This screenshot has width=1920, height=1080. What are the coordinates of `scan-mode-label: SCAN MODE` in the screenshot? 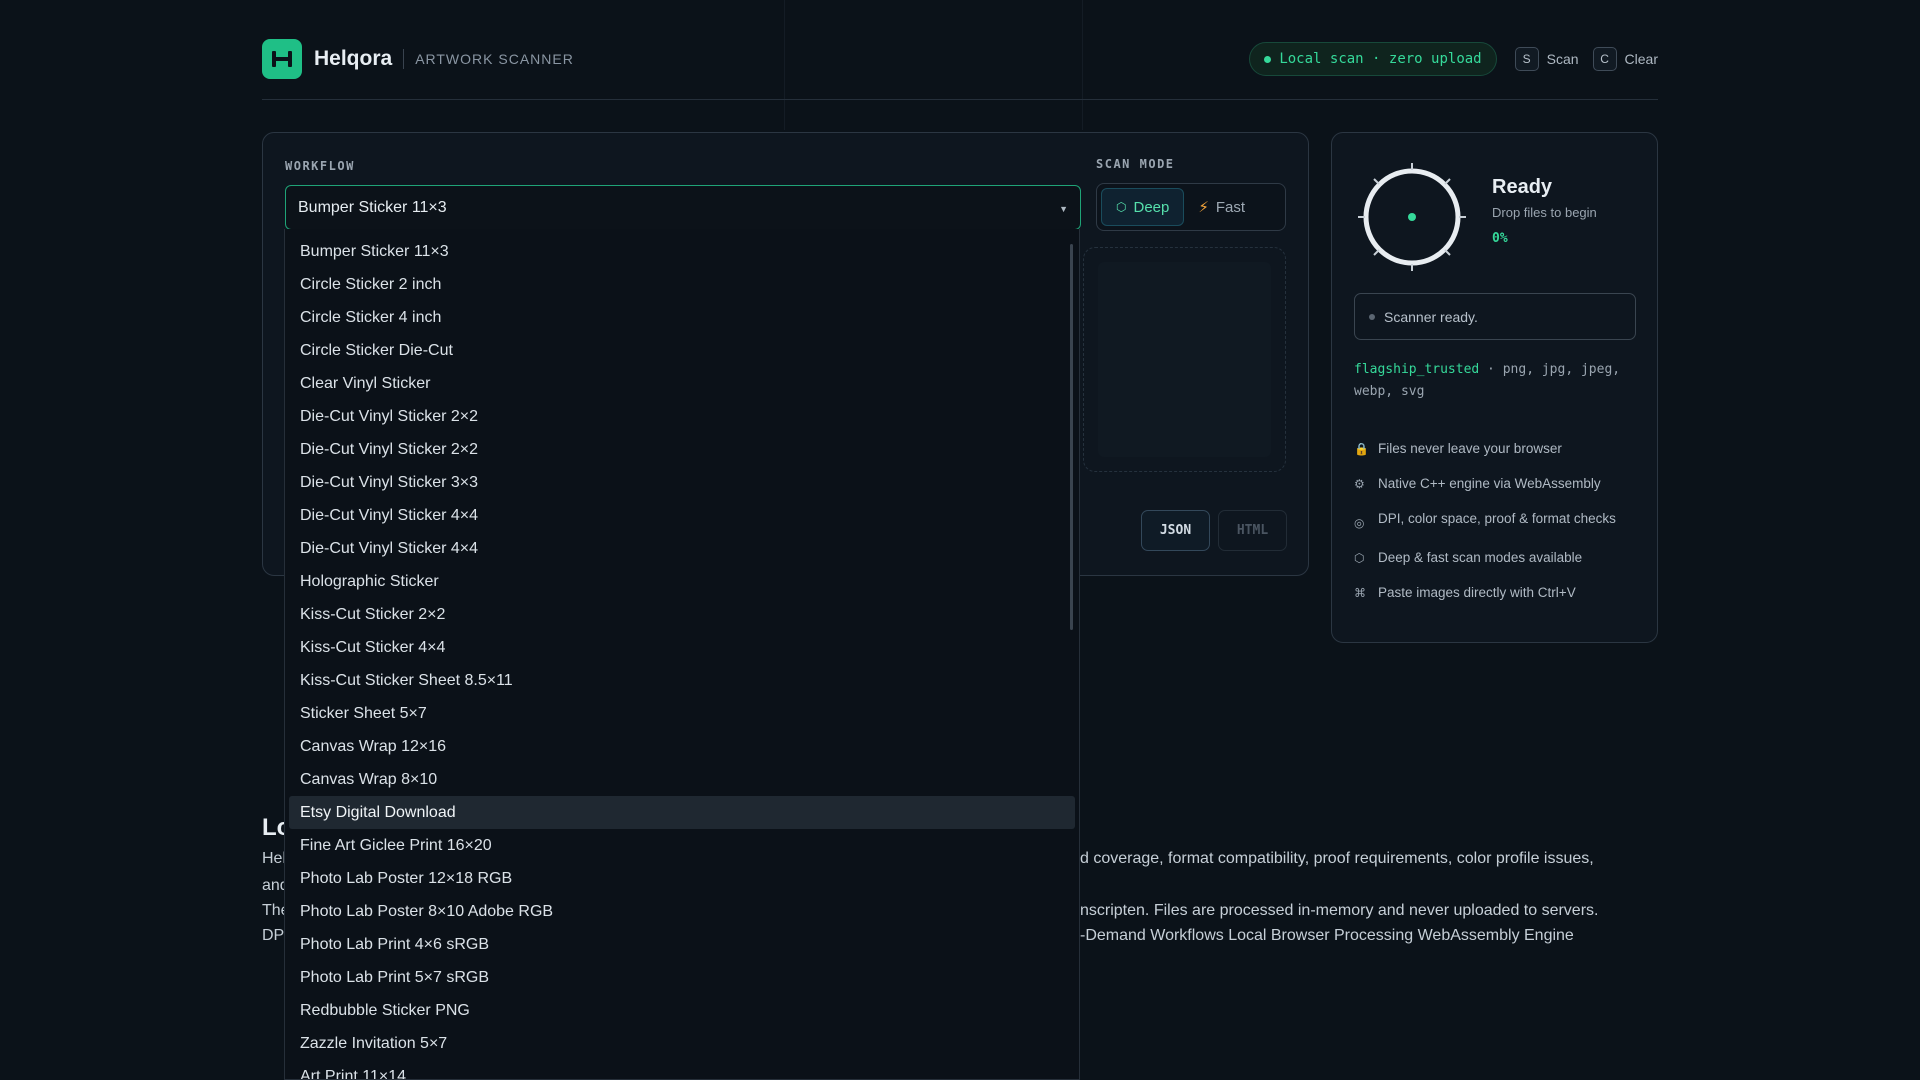 It's located at (1135, 164).